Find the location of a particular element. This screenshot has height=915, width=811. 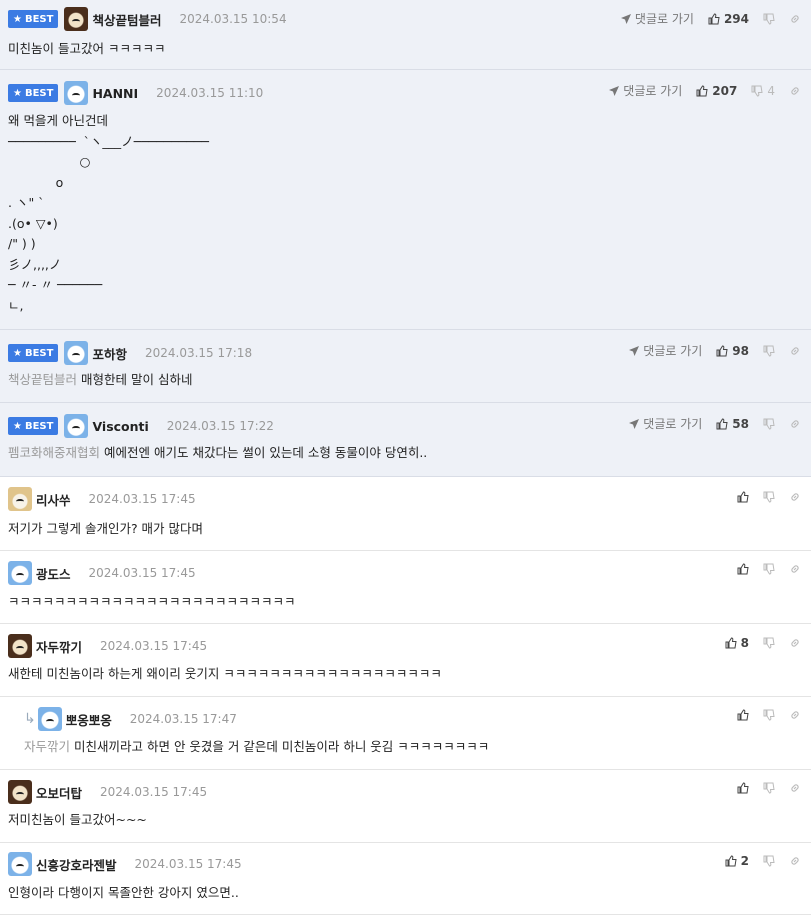

nickname: 책상끝텀블러 is located at coordinates (126, 19).